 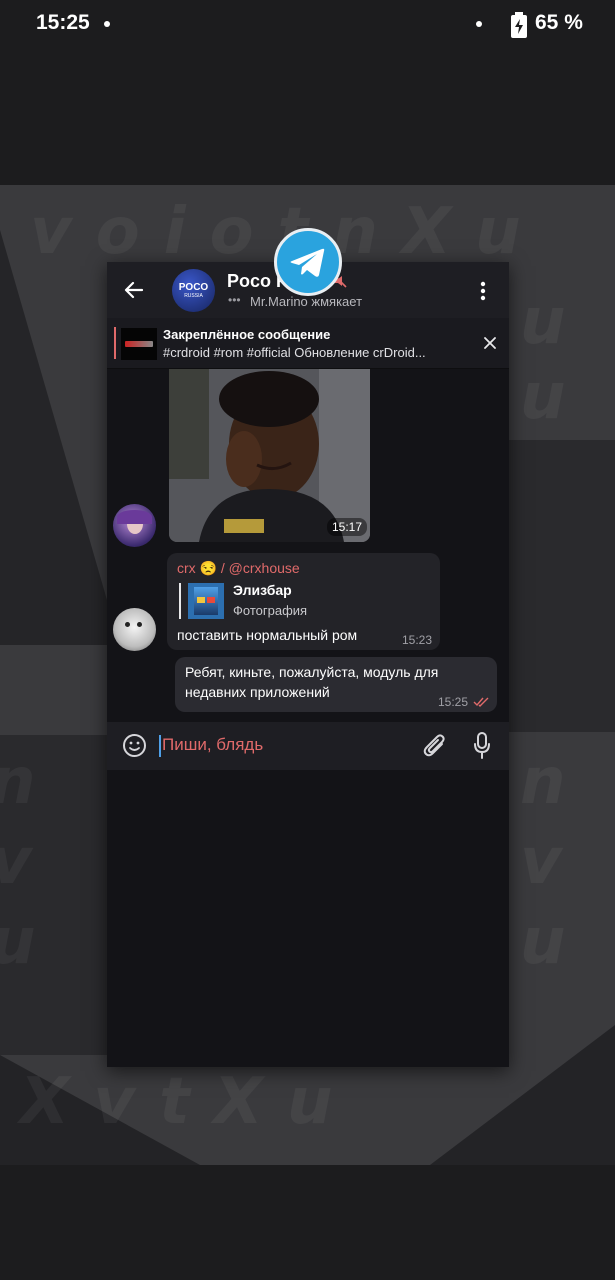 I want to click on outgoing-time: 15:25, so click(x=453, y=702).